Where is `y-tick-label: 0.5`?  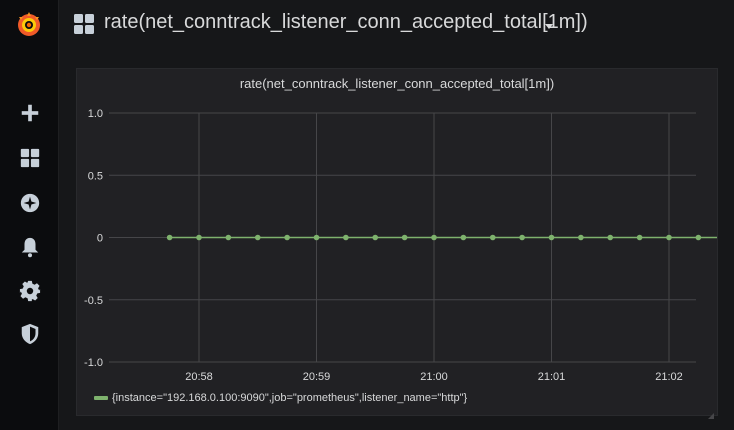 y-tick-label: 0.5 is located at coordinates (95, 176).